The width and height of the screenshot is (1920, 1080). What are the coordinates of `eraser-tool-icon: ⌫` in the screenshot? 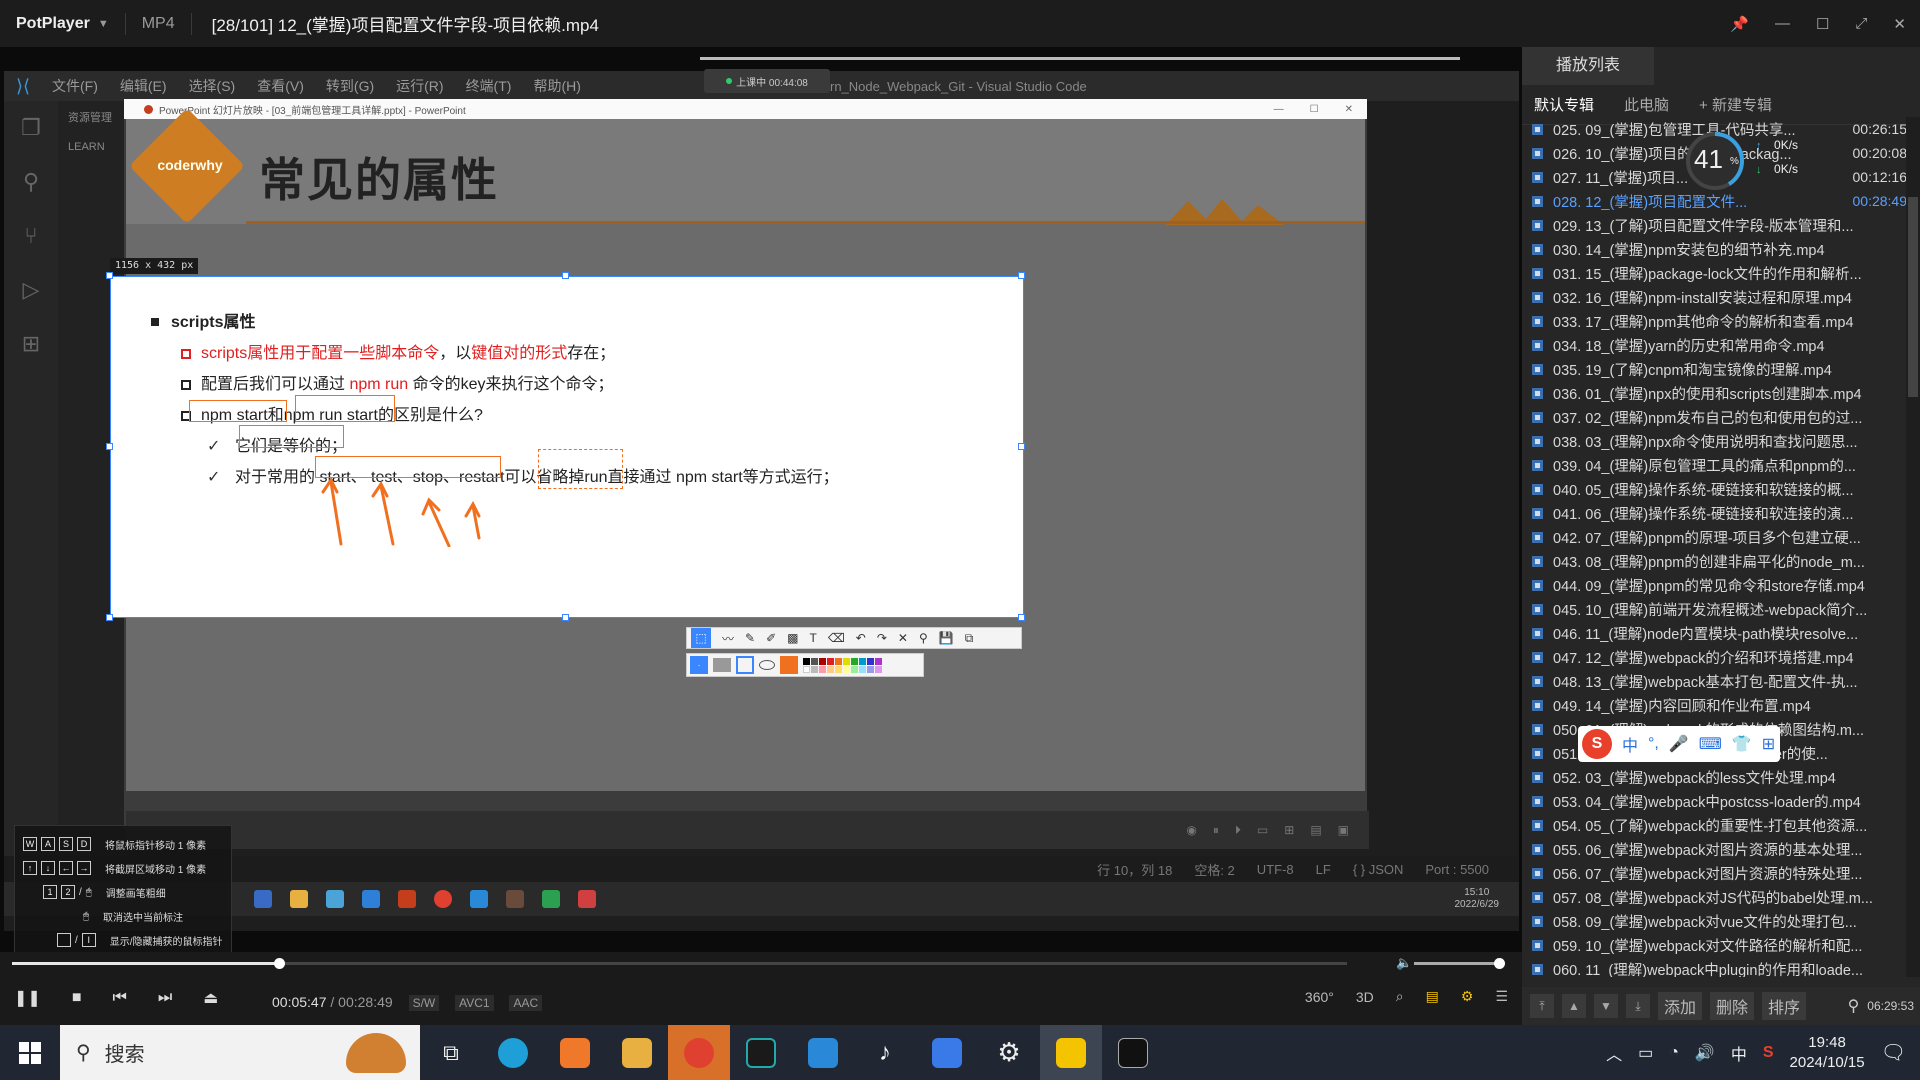 It's located at (836, 638).